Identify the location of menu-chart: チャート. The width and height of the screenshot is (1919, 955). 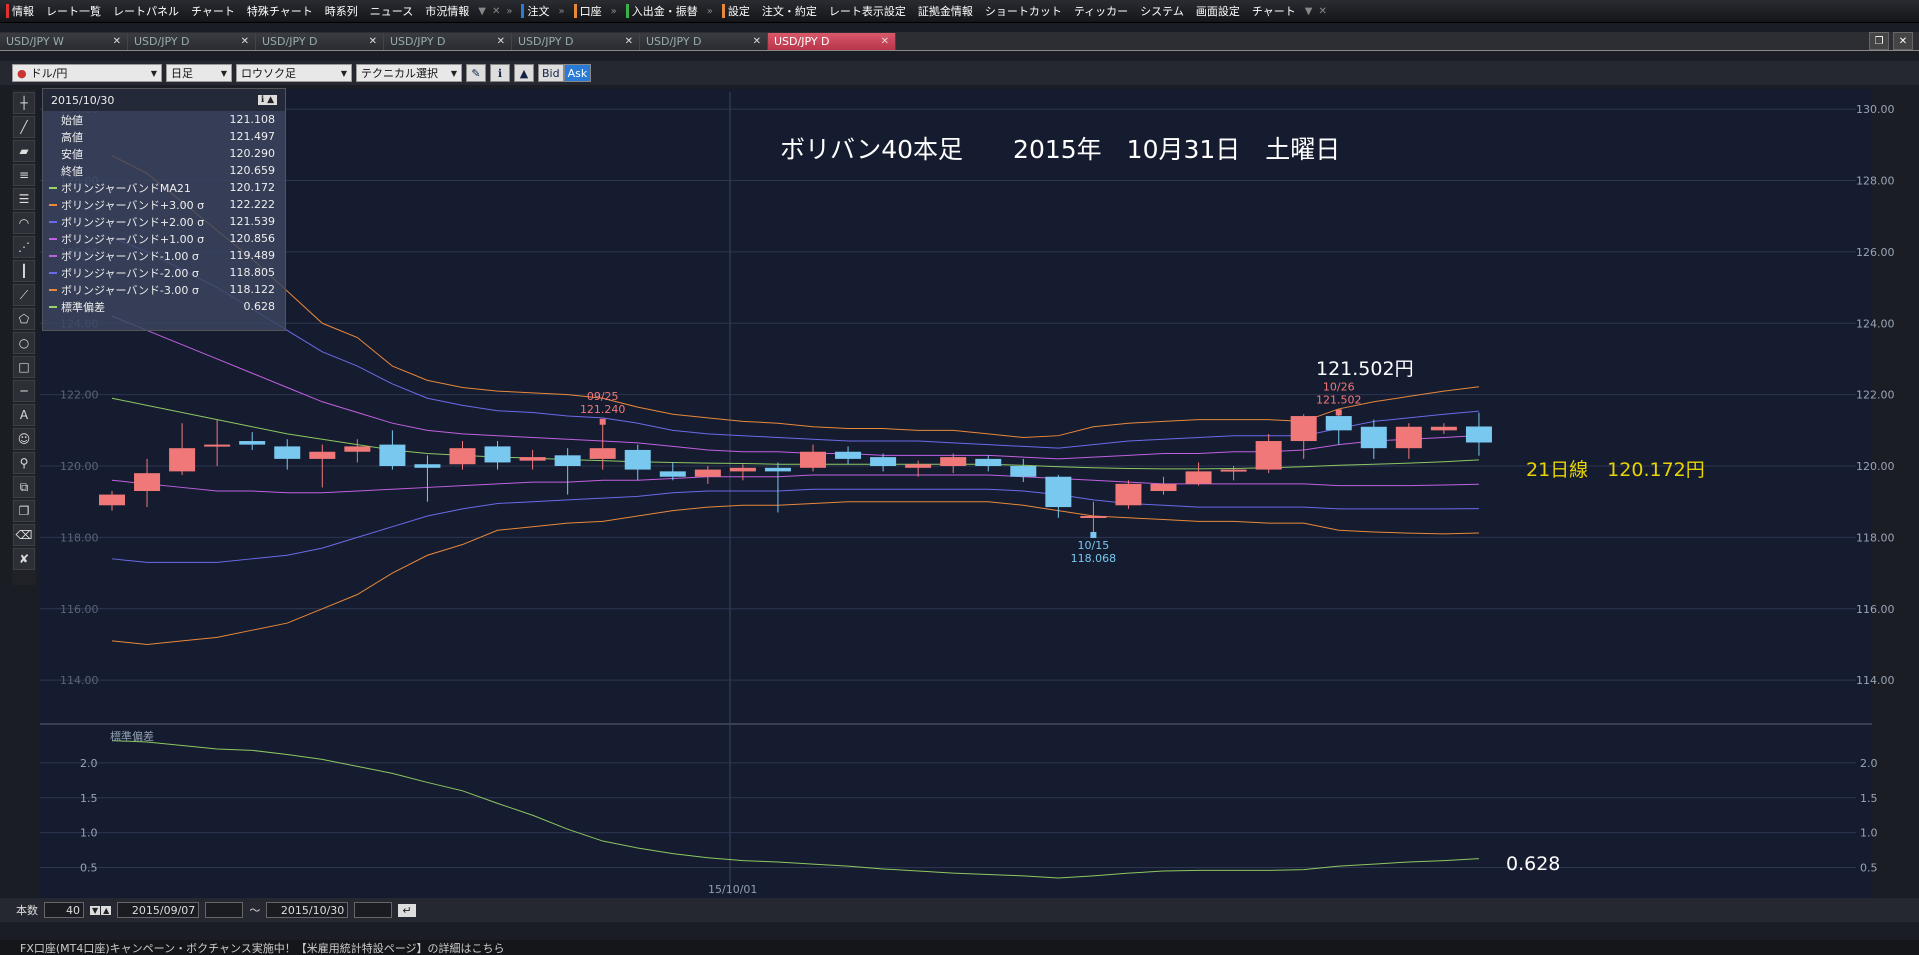
(213, 11).